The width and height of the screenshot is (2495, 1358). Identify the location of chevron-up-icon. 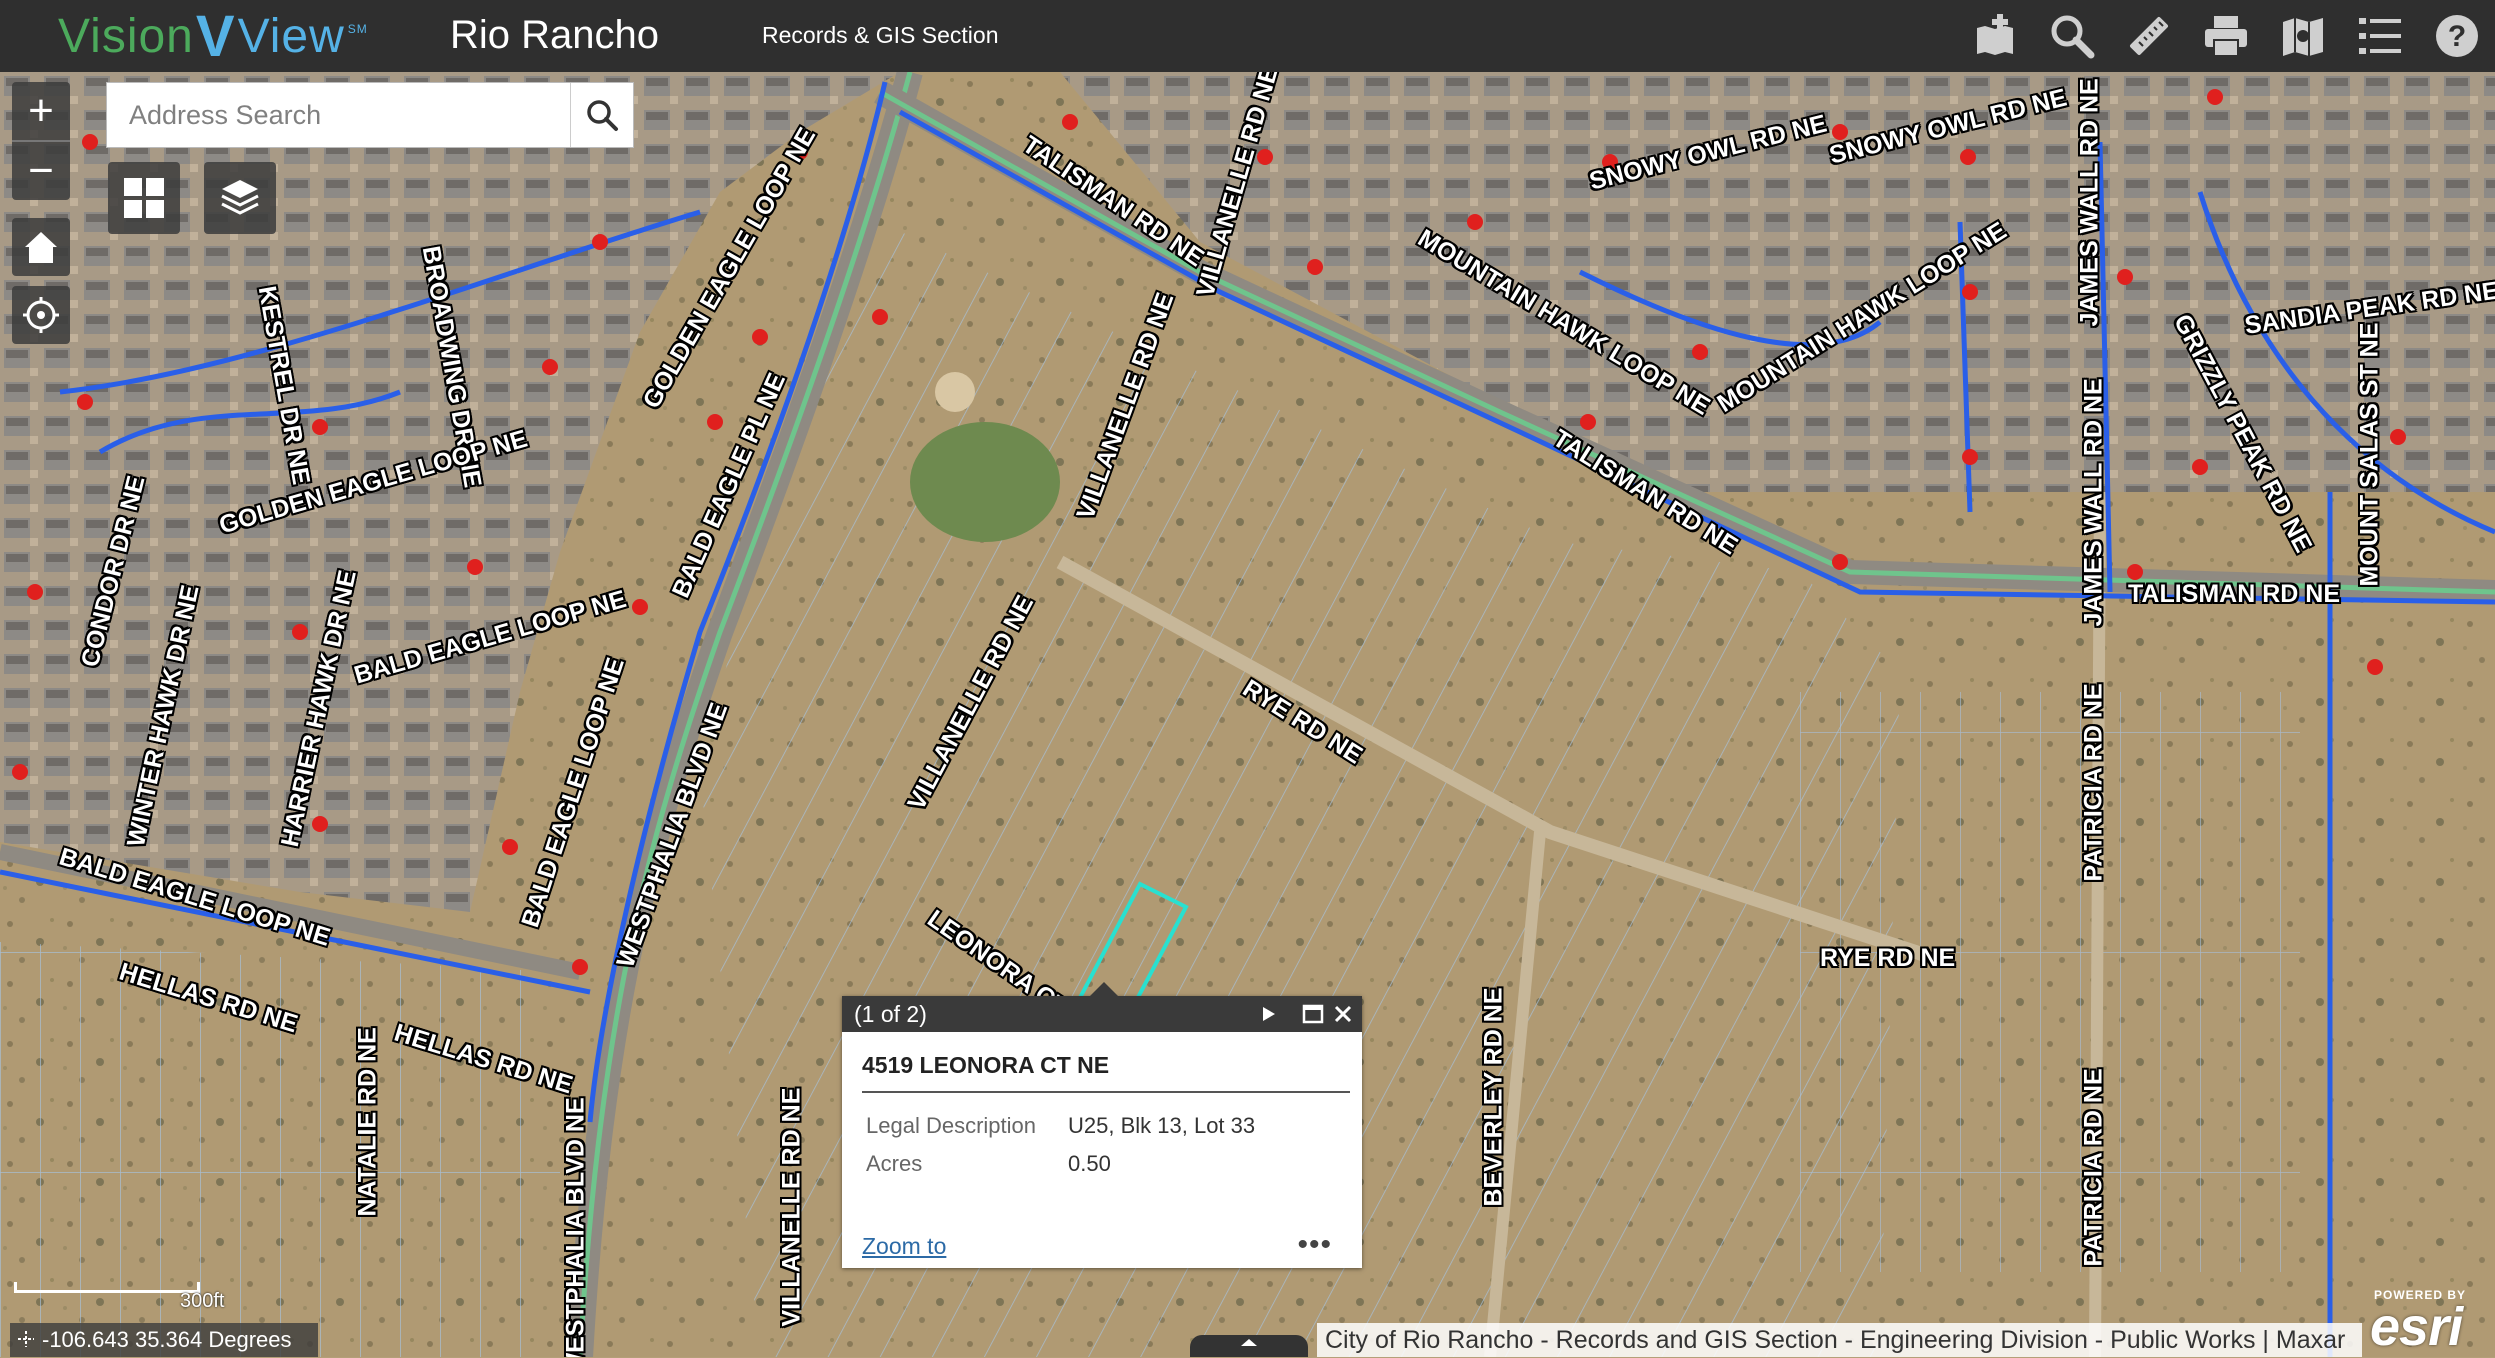
(1249, 1342).